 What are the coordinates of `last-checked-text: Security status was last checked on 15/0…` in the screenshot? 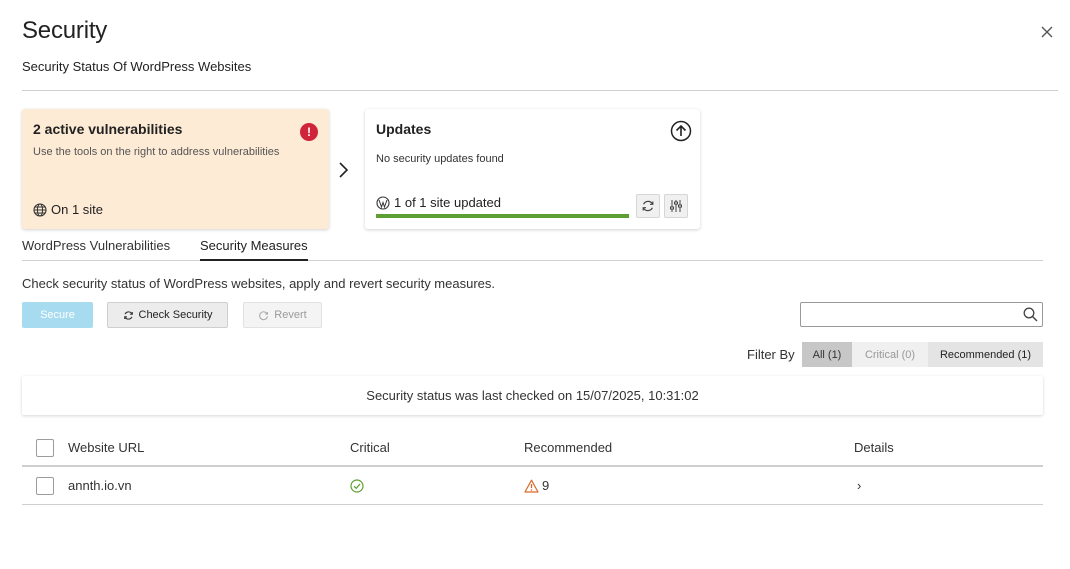 It's located at (532, 395).